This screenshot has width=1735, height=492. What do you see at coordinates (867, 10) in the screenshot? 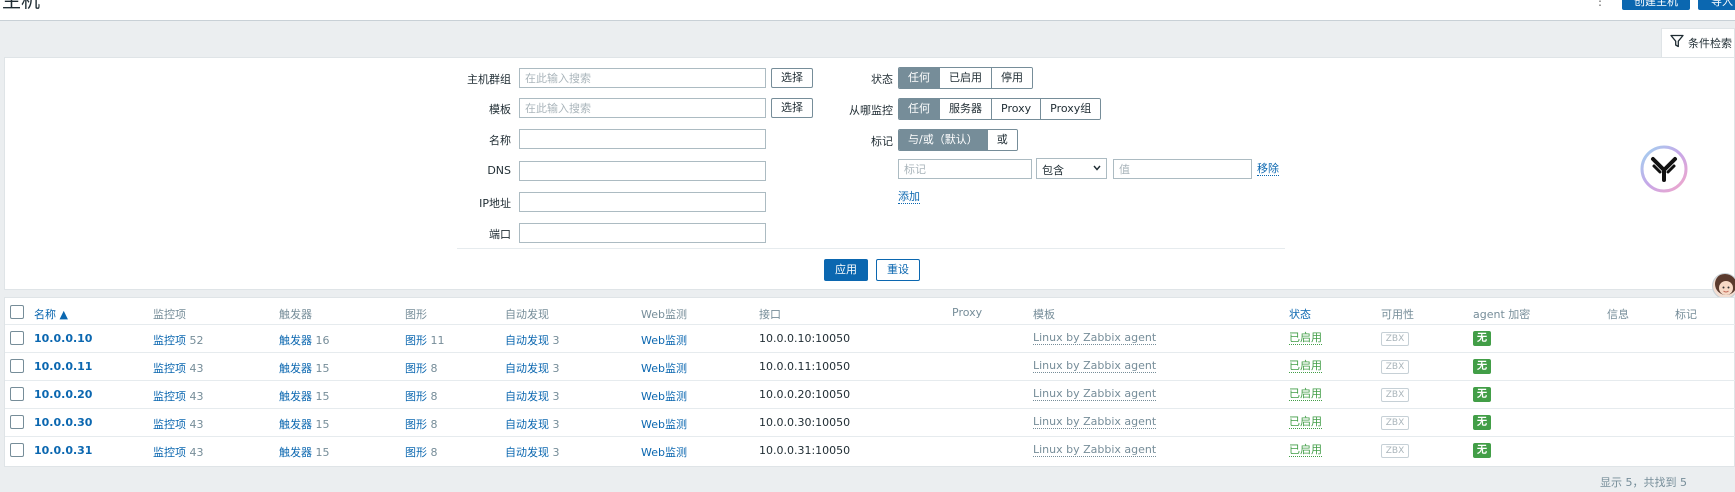
I see `page-header` at bounding box center [867, 10].